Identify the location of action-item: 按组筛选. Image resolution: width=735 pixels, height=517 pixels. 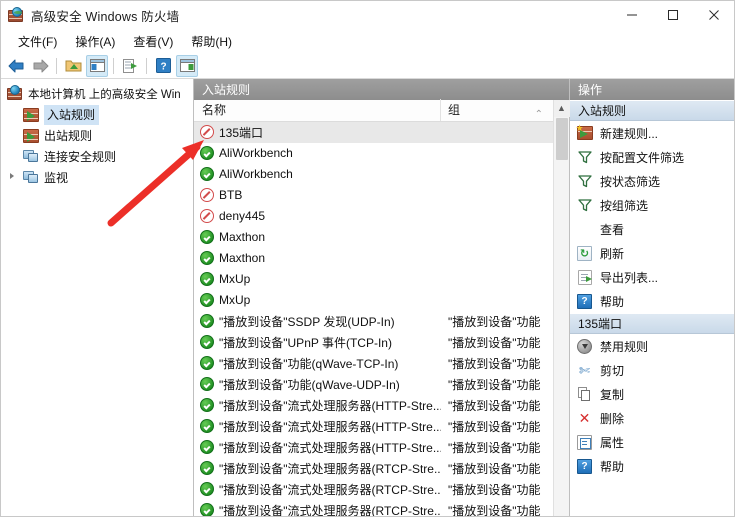
(652, 205).